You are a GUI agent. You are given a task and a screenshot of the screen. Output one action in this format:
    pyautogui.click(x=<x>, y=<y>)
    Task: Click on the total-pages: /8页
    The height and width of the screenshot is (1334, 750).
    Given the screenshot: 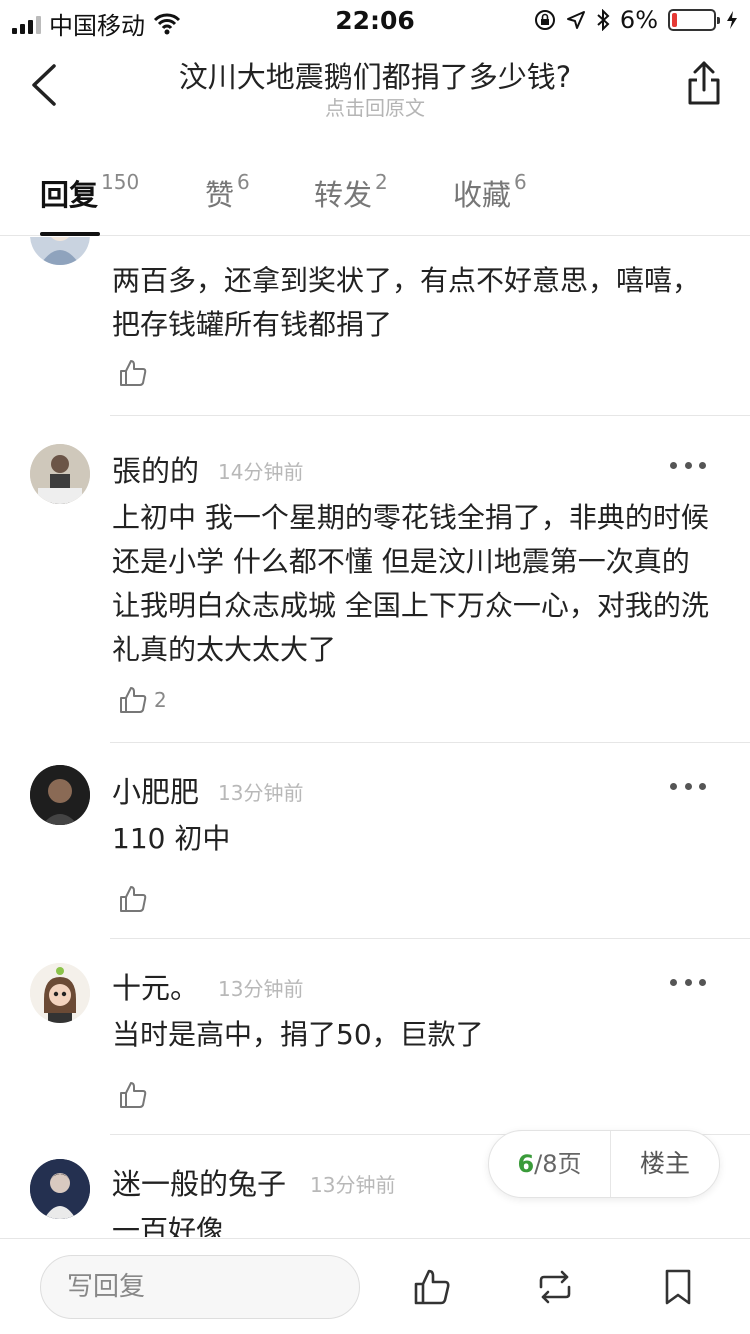 What is the action you would take?
    pyautogui.click(x=558, y=1164)
    